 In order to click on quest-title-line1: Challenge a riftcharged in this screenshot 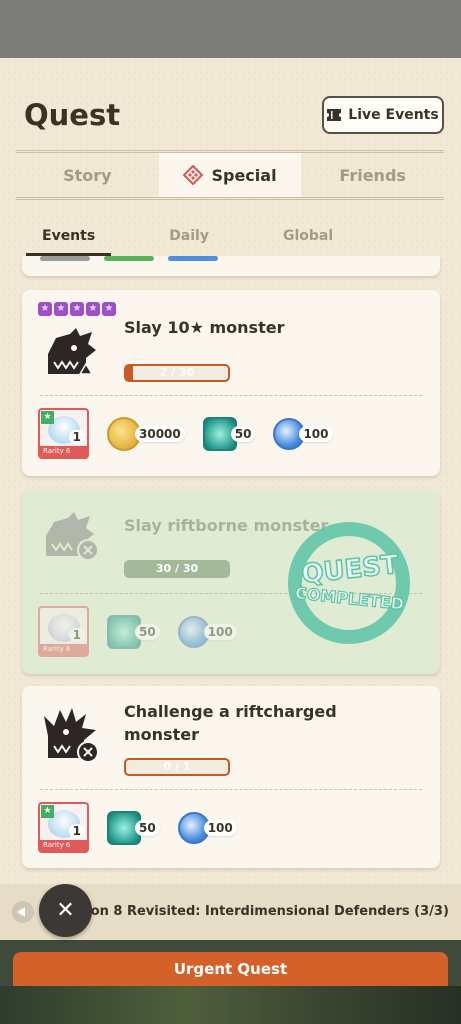, I will do `click(230, 711)`.